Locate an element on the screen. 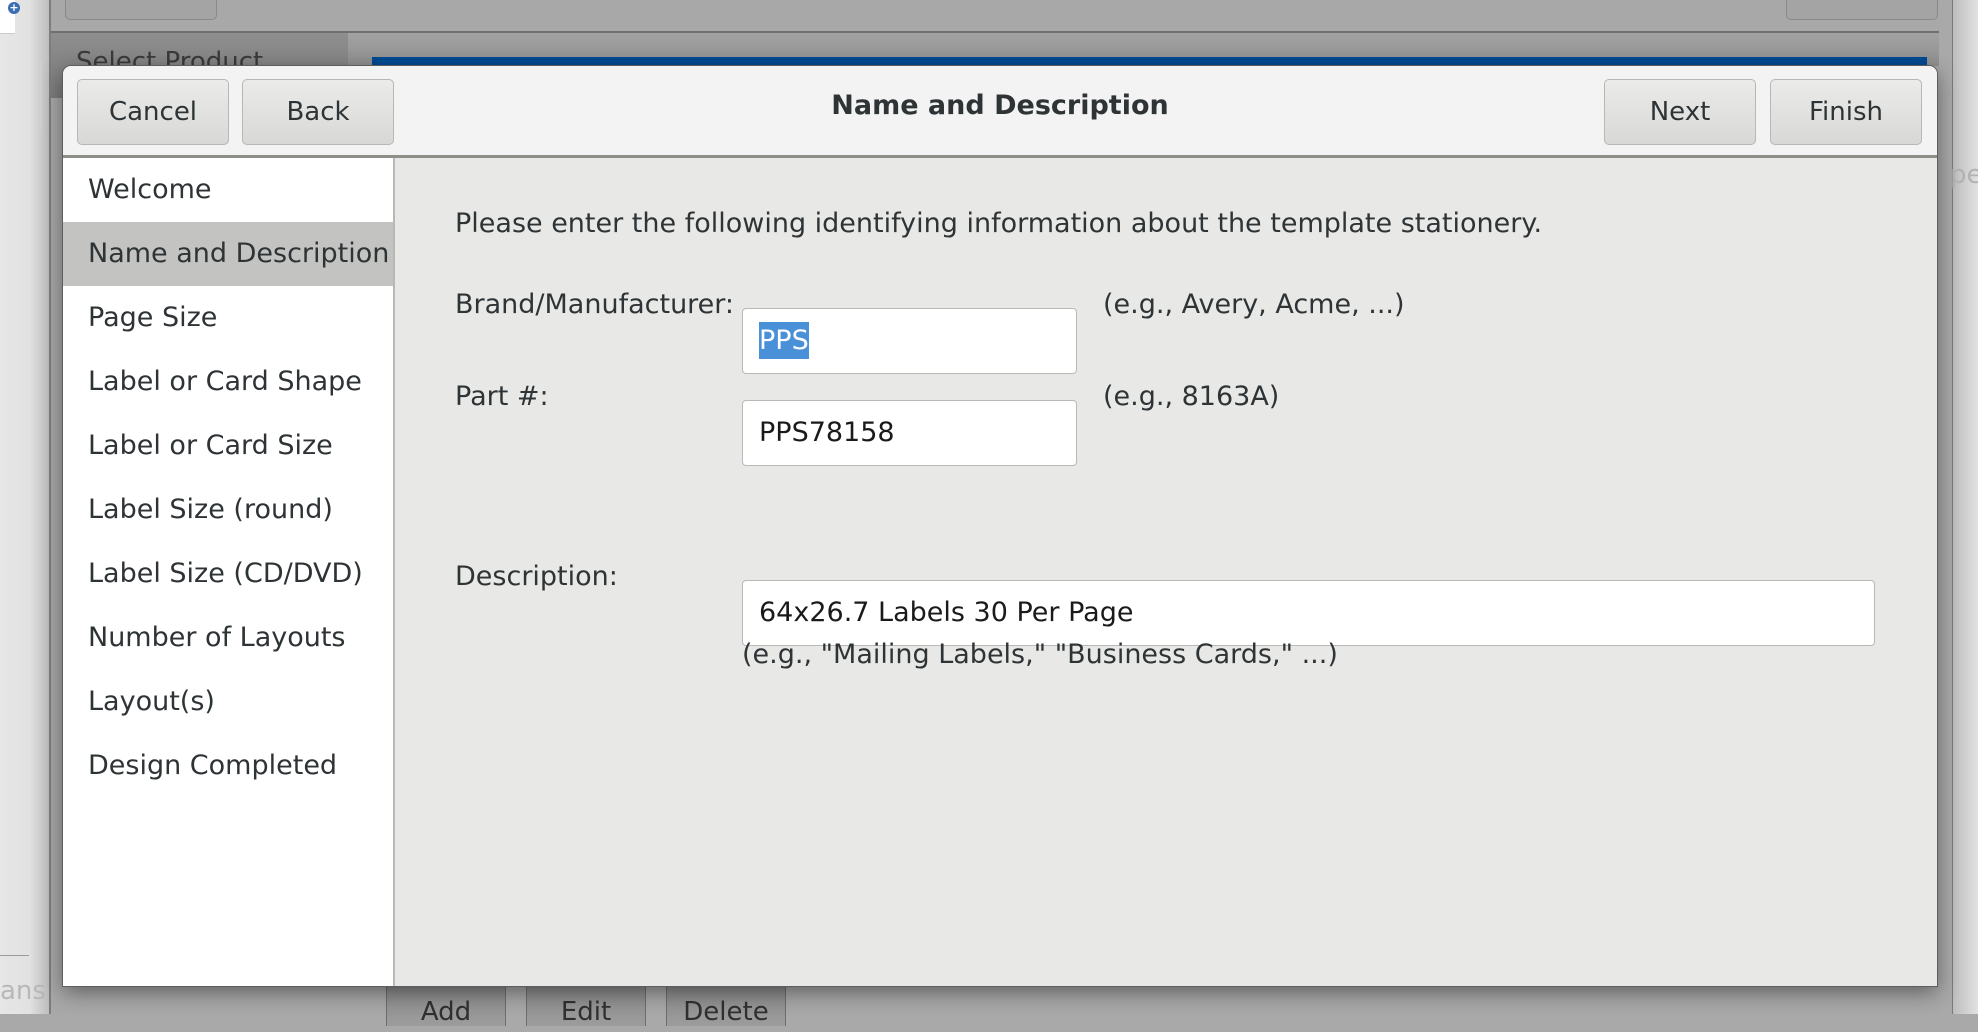 The image size is (1978, 1032). step-label-or-card-shape: Label or Card Shape is located at coordinates (225, 381).